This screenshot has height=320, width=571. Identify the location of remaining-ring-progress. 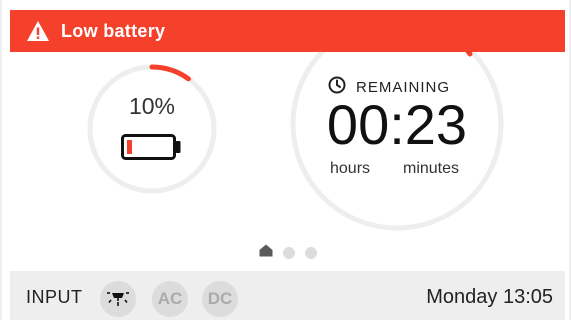
(469, 54).